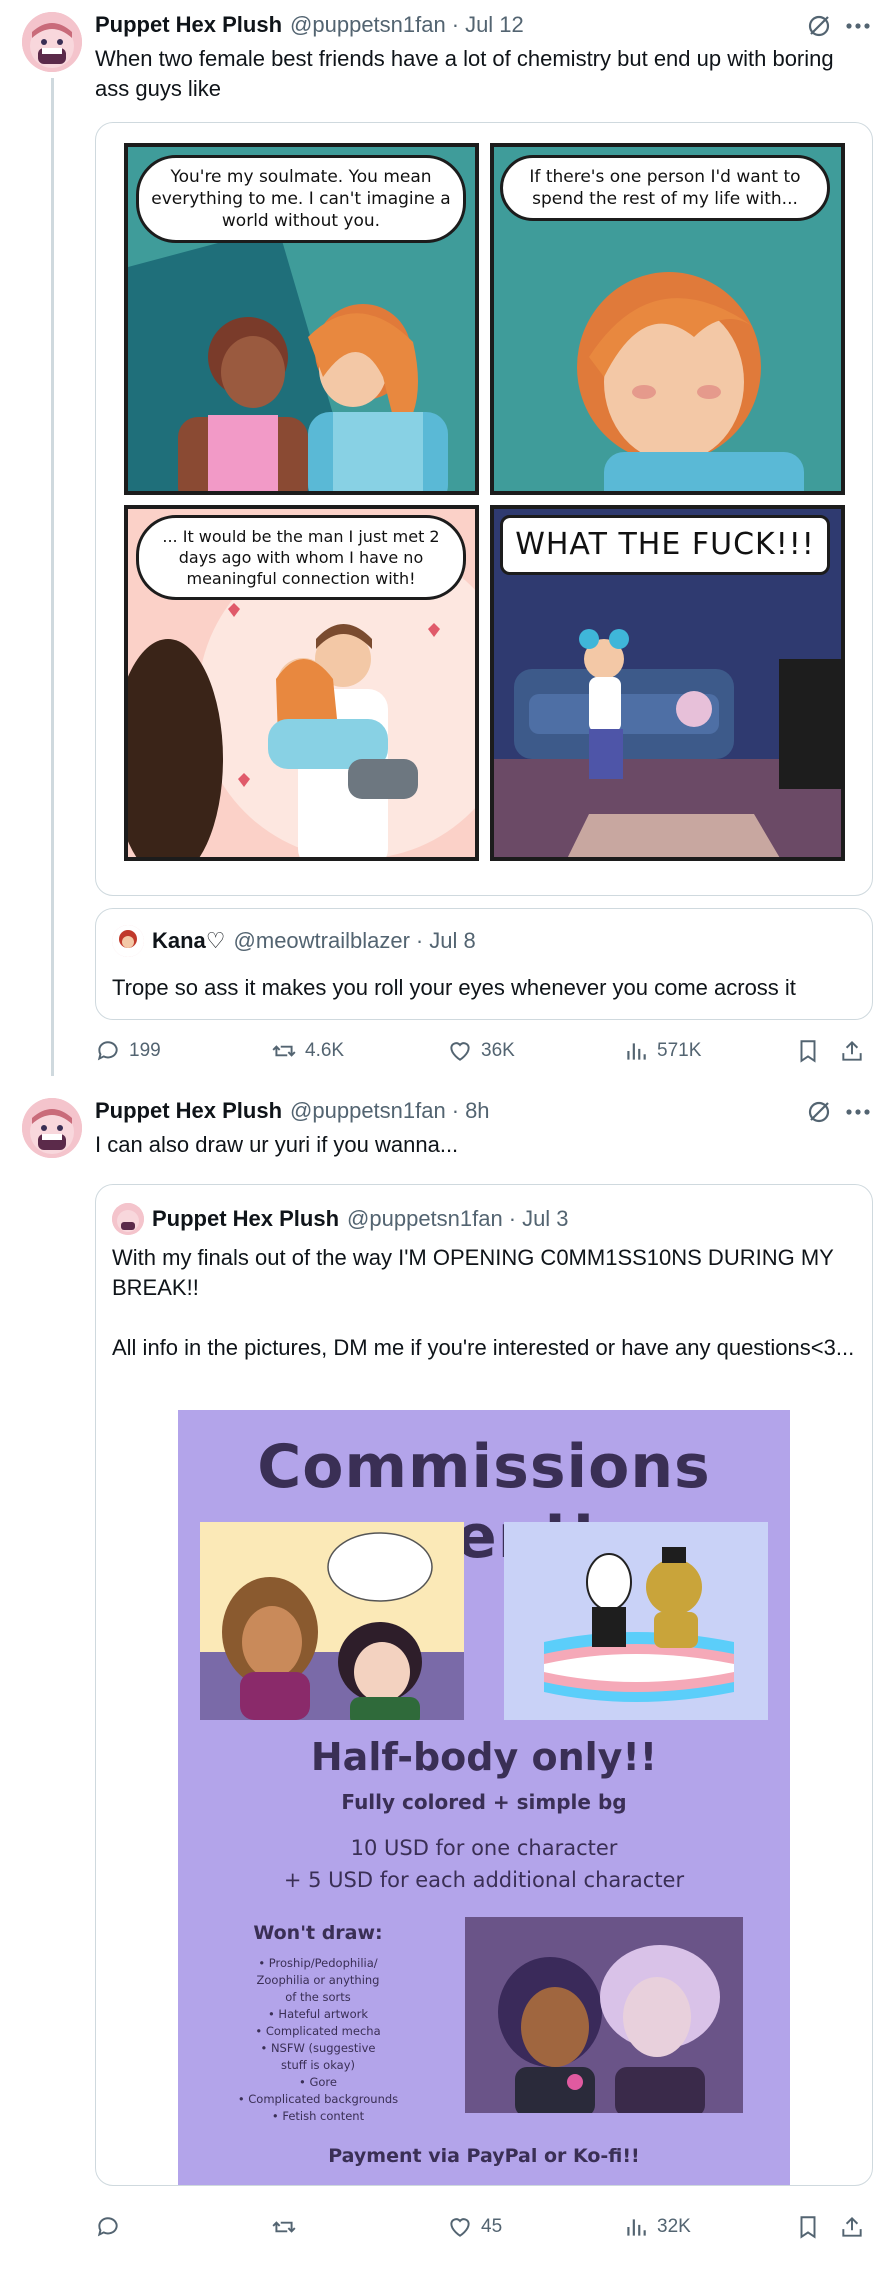  What do you see at coordinates (477, 1111) in the screenshot?
I see `tweet-time: 8h` at bounding box center [477, 1111].